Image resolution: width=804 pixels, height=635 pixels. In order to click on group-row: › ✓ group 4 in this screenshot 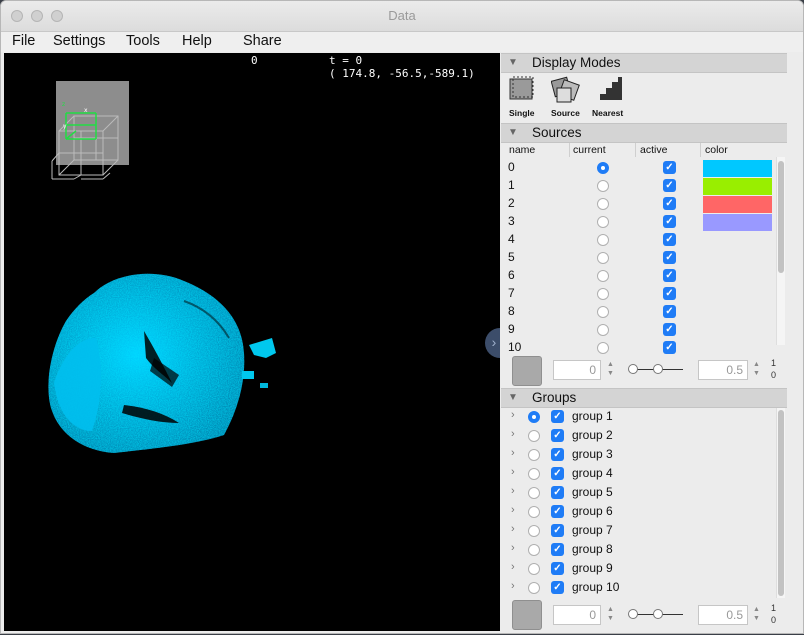, I will do `click(641, 474)`.